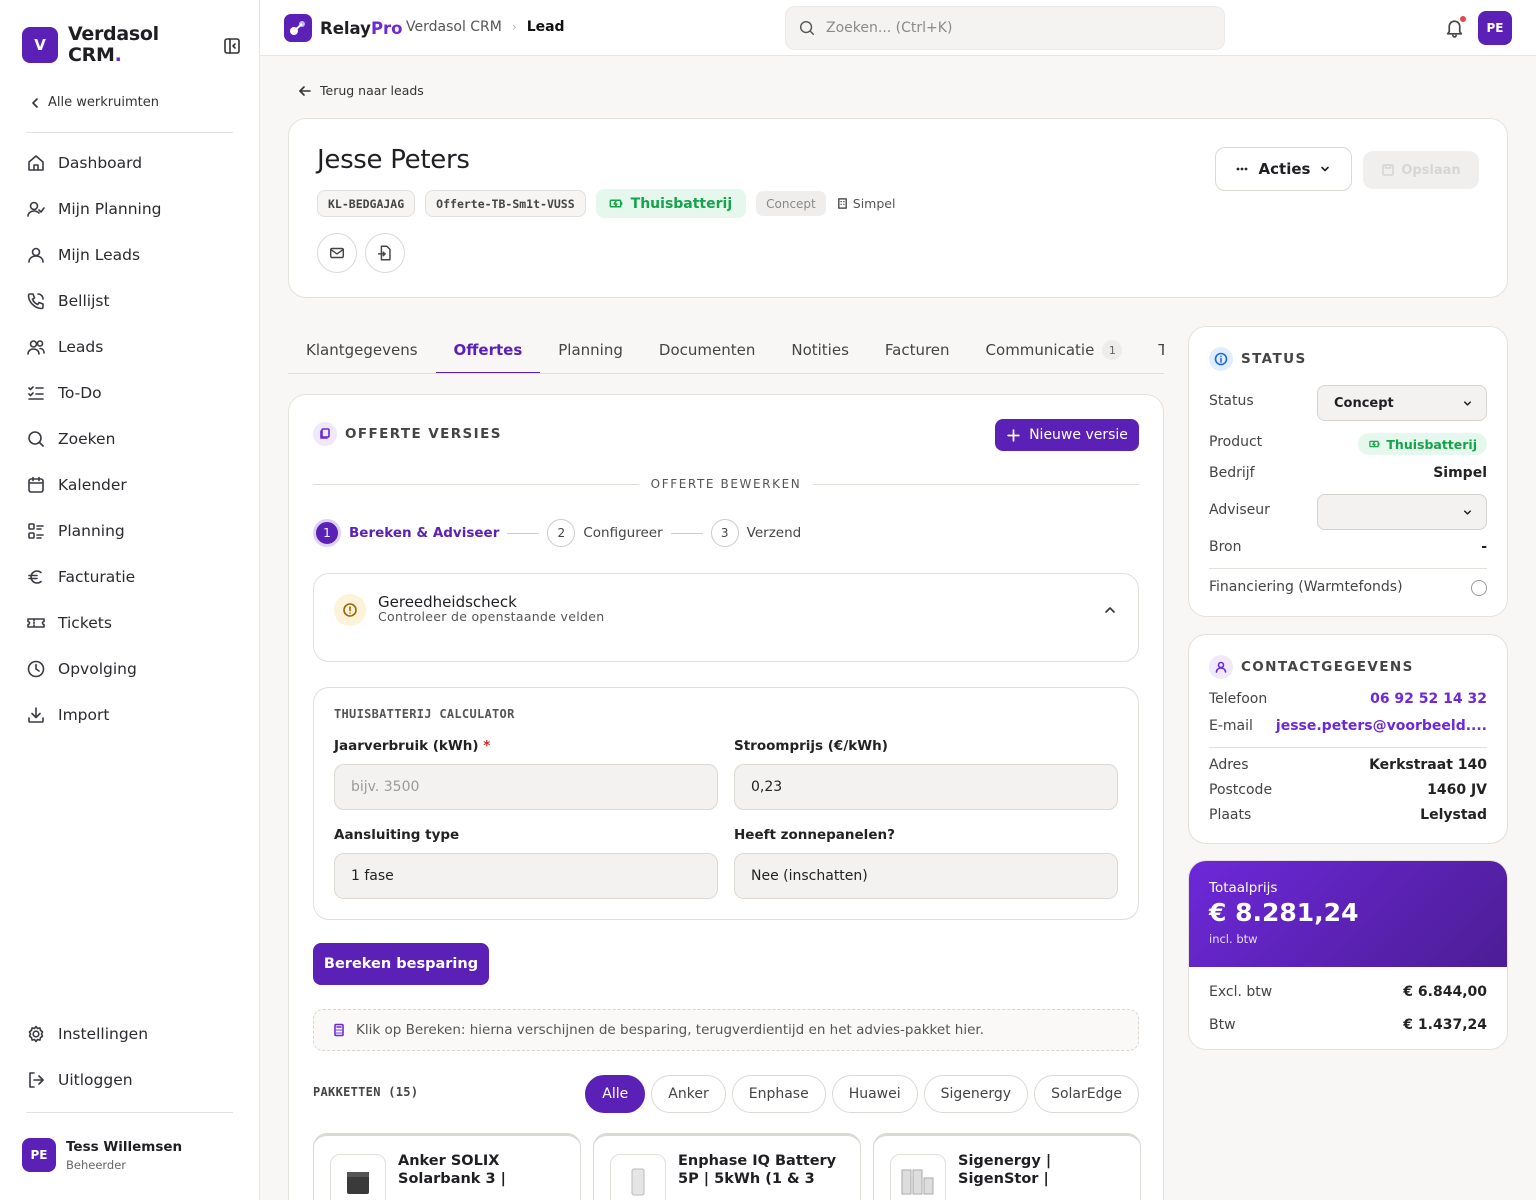 Image resolution: width=1536 pixels, height=1200 pixels. I want to click on plus-icon, so click(1013, 435).